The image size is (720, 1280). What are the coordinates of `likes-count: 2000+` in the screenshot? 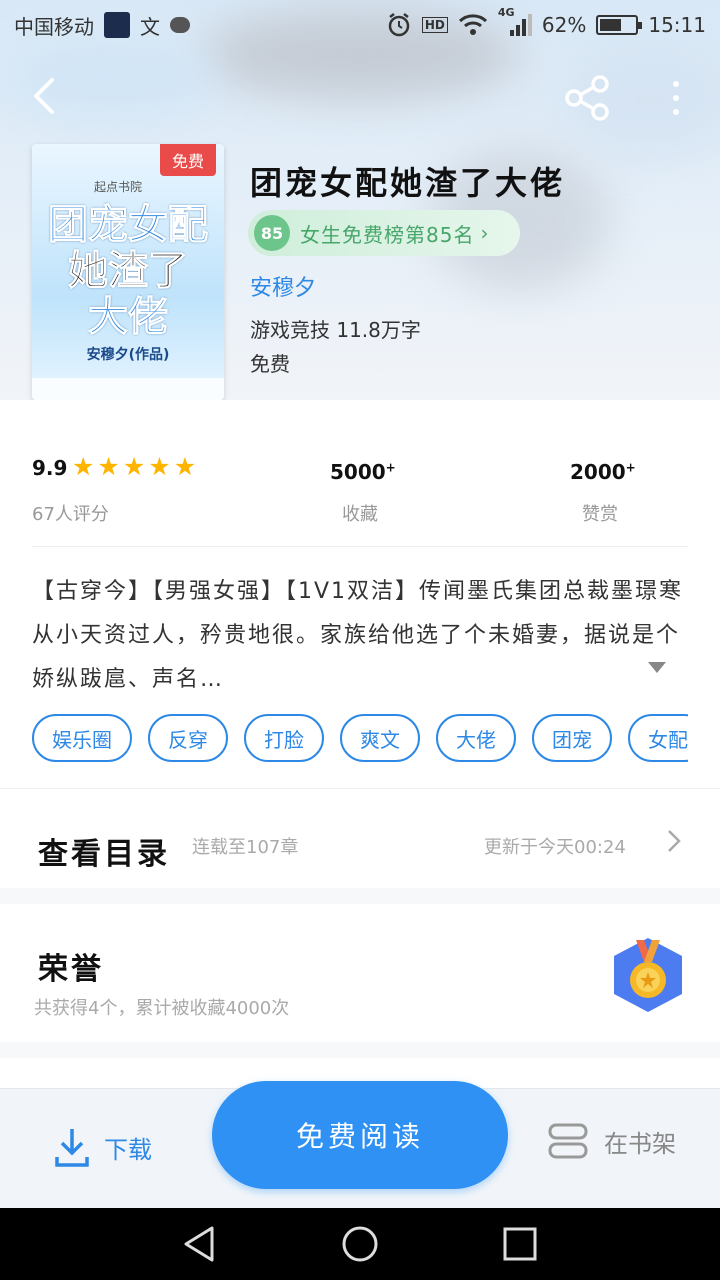 It's located at (603, 472).